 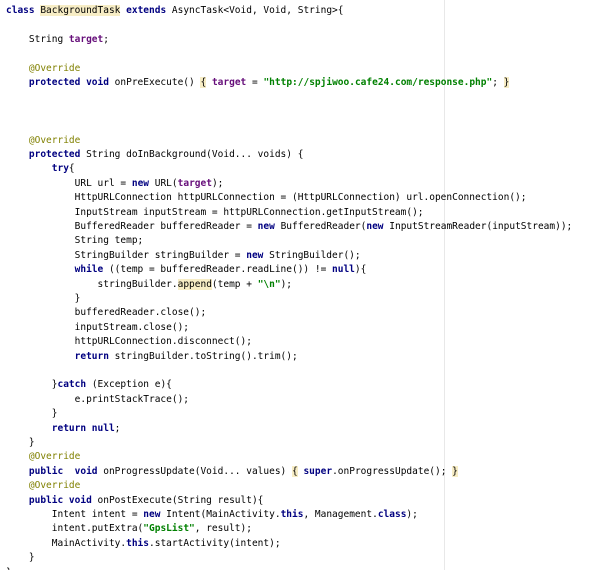 I want to click on code-token: stringBuilder.toString().trim();, so click(x=206, y=356).